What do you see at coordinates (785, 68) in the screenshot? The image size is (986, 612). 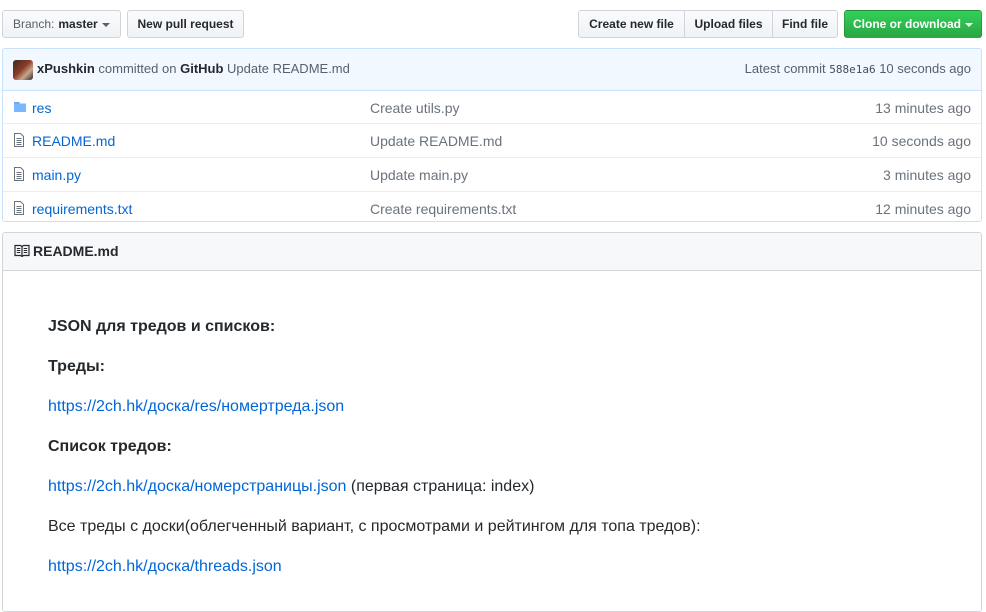 I see `latest-commit-label: Latest commit` at bounding box center [785, 68].